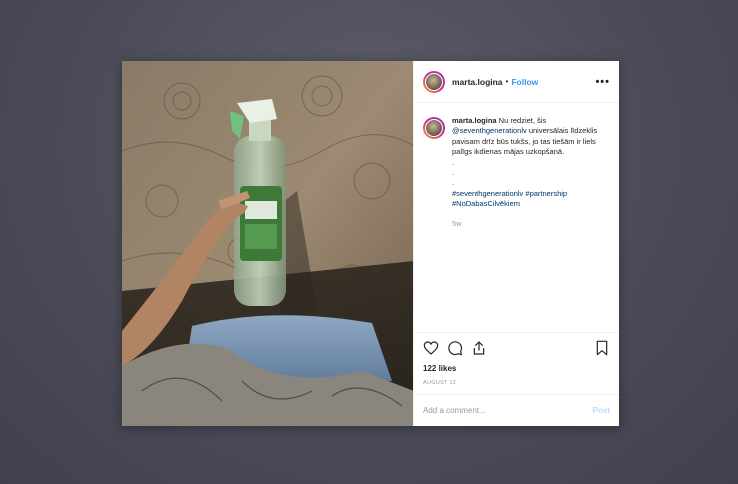 The image size is (738, 484). What do you see at coordinates (521, 120) in the screenshot?
I see `caption-text-1: Nu redziet, šis` at bounding box center [521, 120].